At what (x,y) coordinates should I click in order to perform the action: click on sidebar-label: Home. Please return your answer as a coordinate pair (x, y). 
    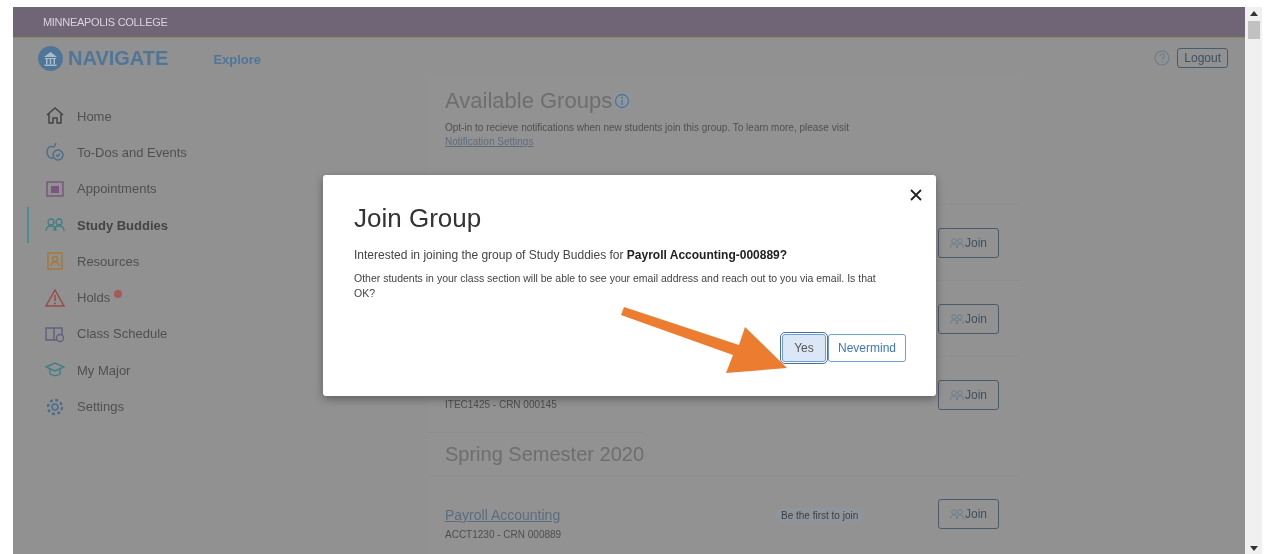
    Looking at the image, I should click on (94, 116).